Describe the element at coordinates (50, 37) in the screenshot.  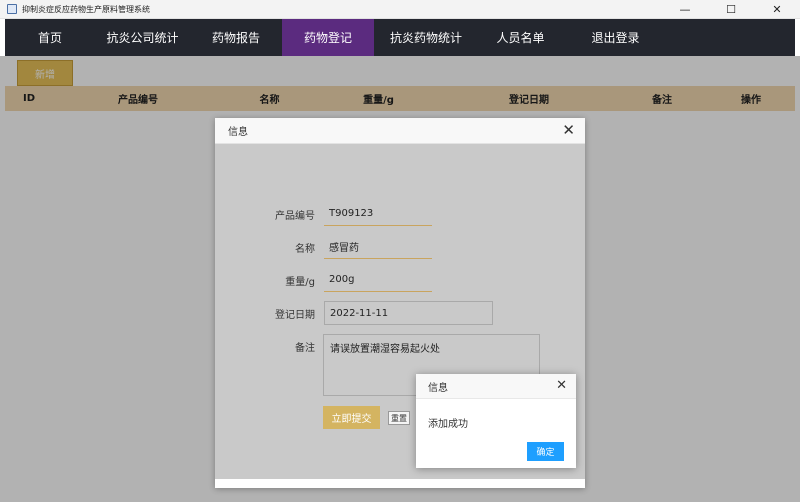
I see `nav-home: 首页` at that location.